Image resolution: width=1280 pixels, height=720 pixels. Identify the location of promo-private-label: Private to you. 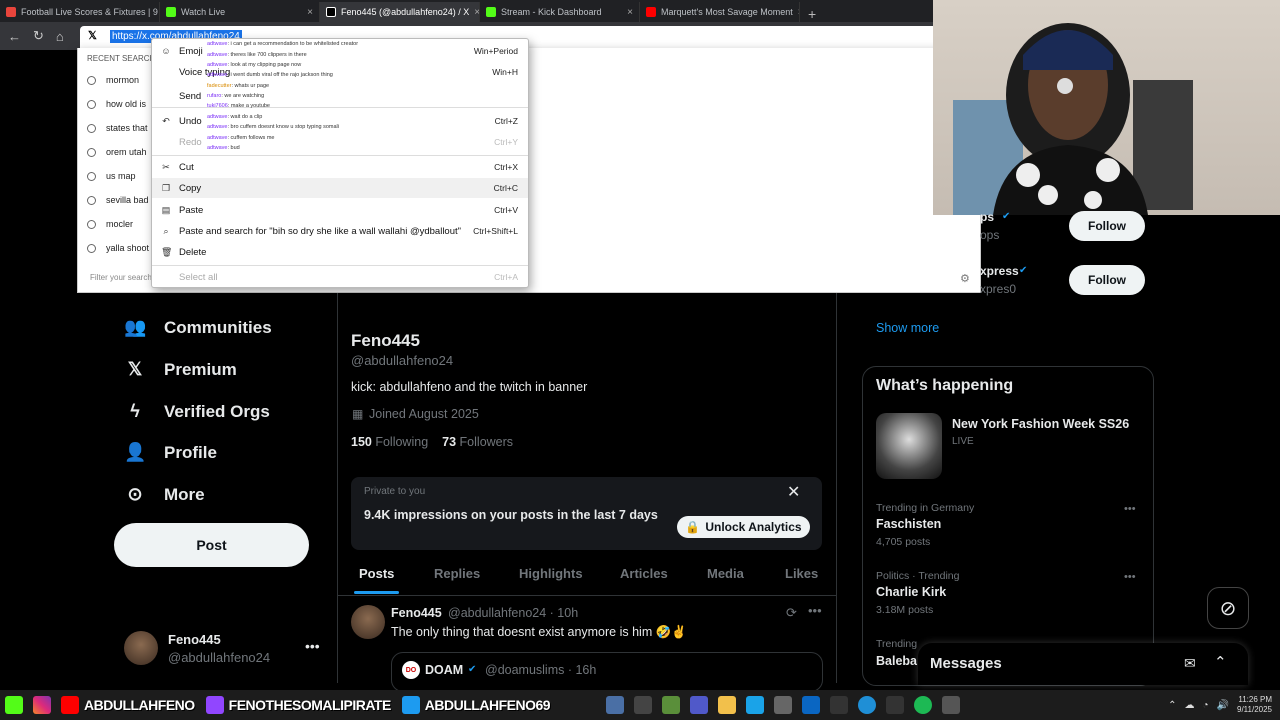
(395, 491).